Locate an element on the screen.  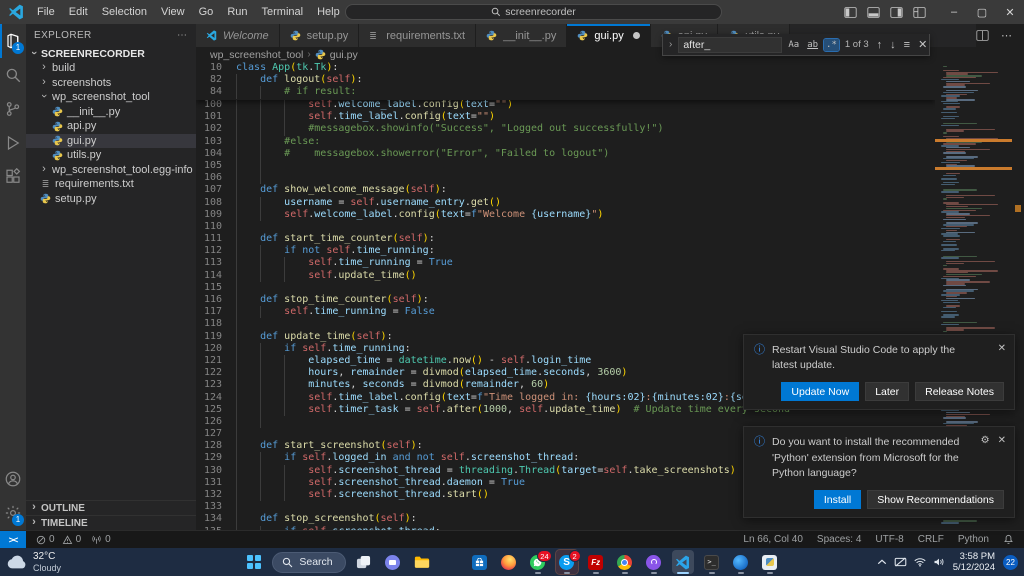
release-notes-button: Release Notes is located at coordinates (959, 392).